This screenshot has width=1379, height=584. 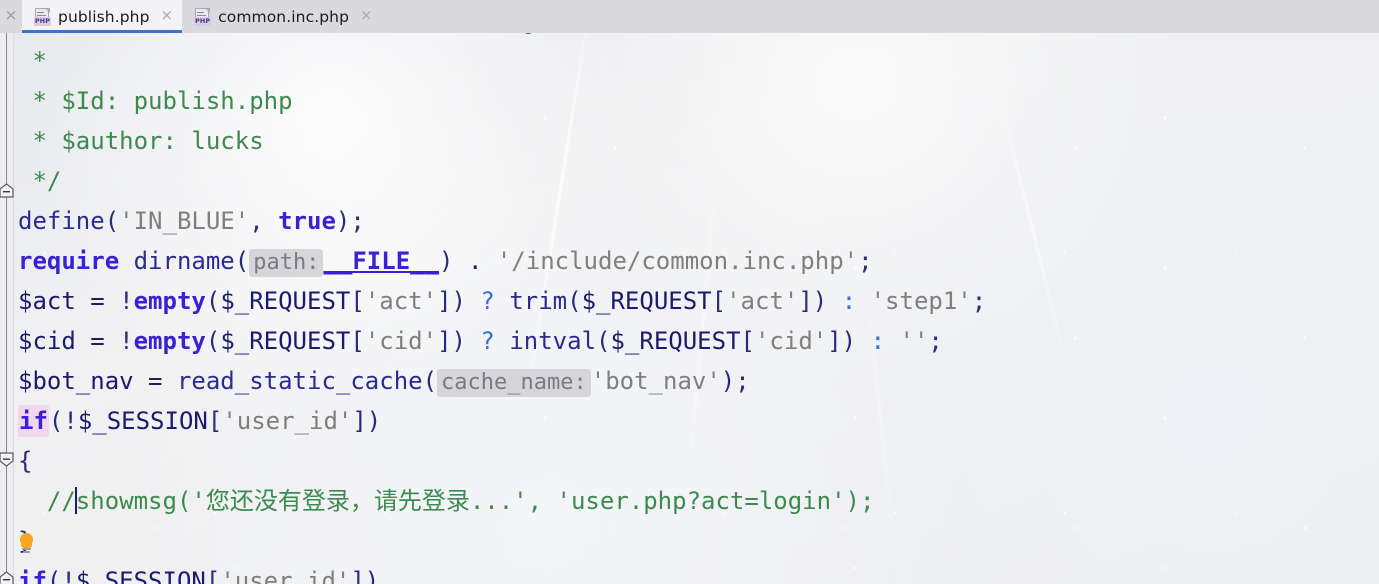 What do you see at coordinates (299, 381) in the screenshot?
I see `code-token: read_static_cache` at bounding box center [299, 381].